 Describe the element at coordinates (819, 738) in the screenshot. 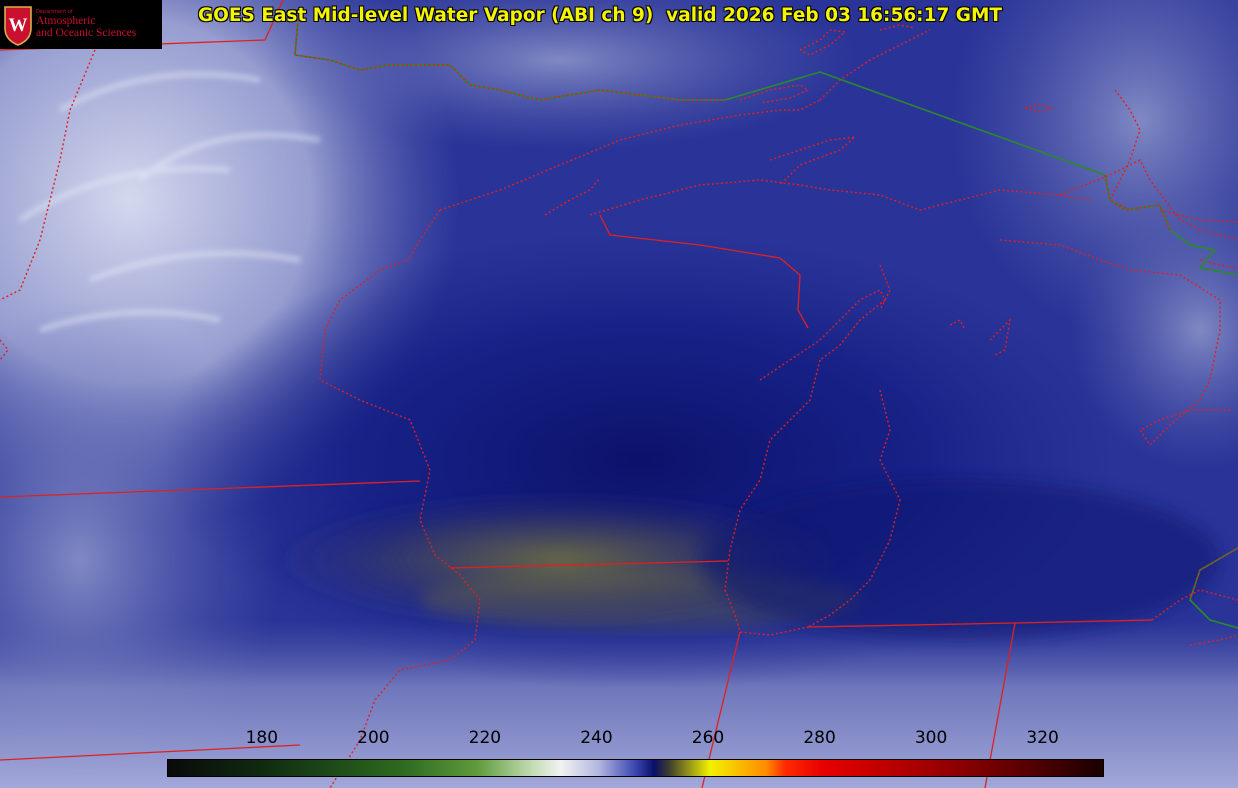

I see `colorbar-tick-280: 280` at that location.